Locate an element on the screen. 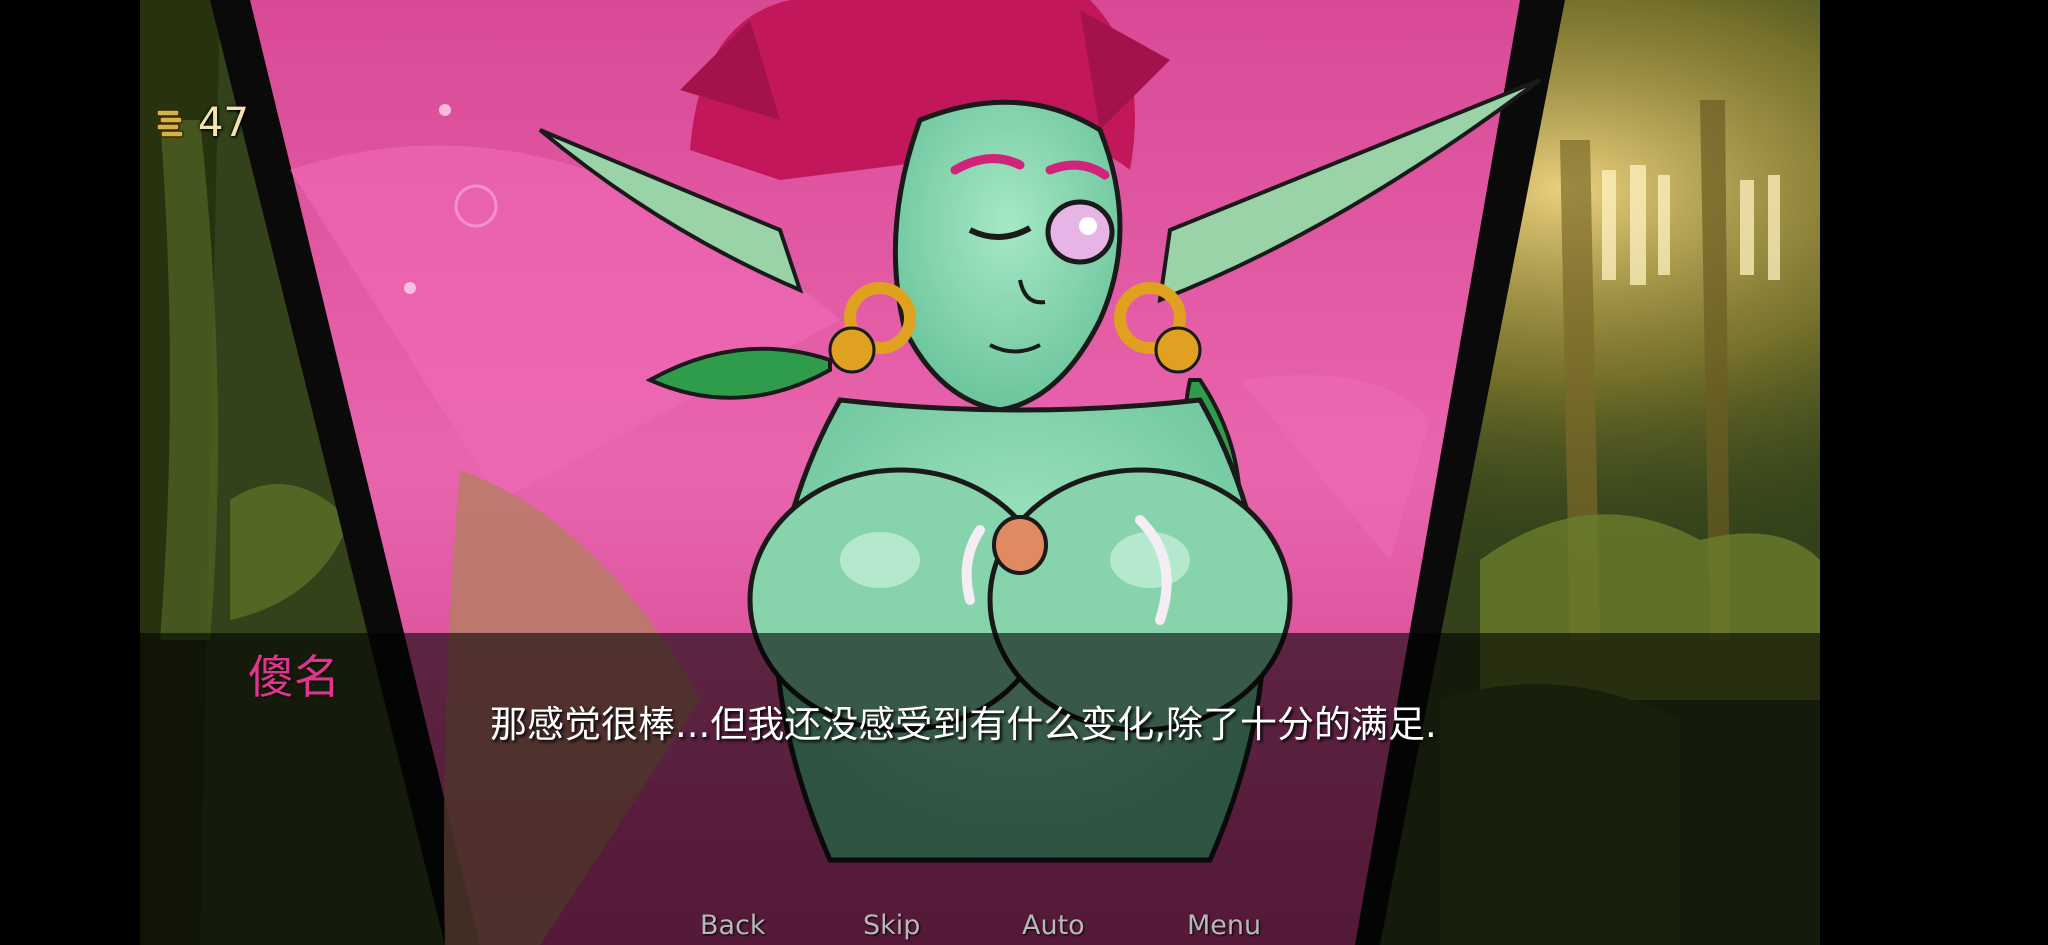  menu-button: Menu is located at coordinates (1224, 925).